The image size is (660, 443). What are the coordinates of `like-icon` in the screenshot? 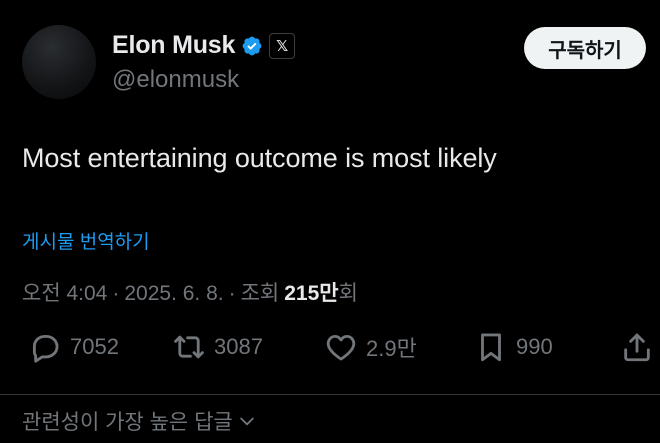 It's located at (341, 347).